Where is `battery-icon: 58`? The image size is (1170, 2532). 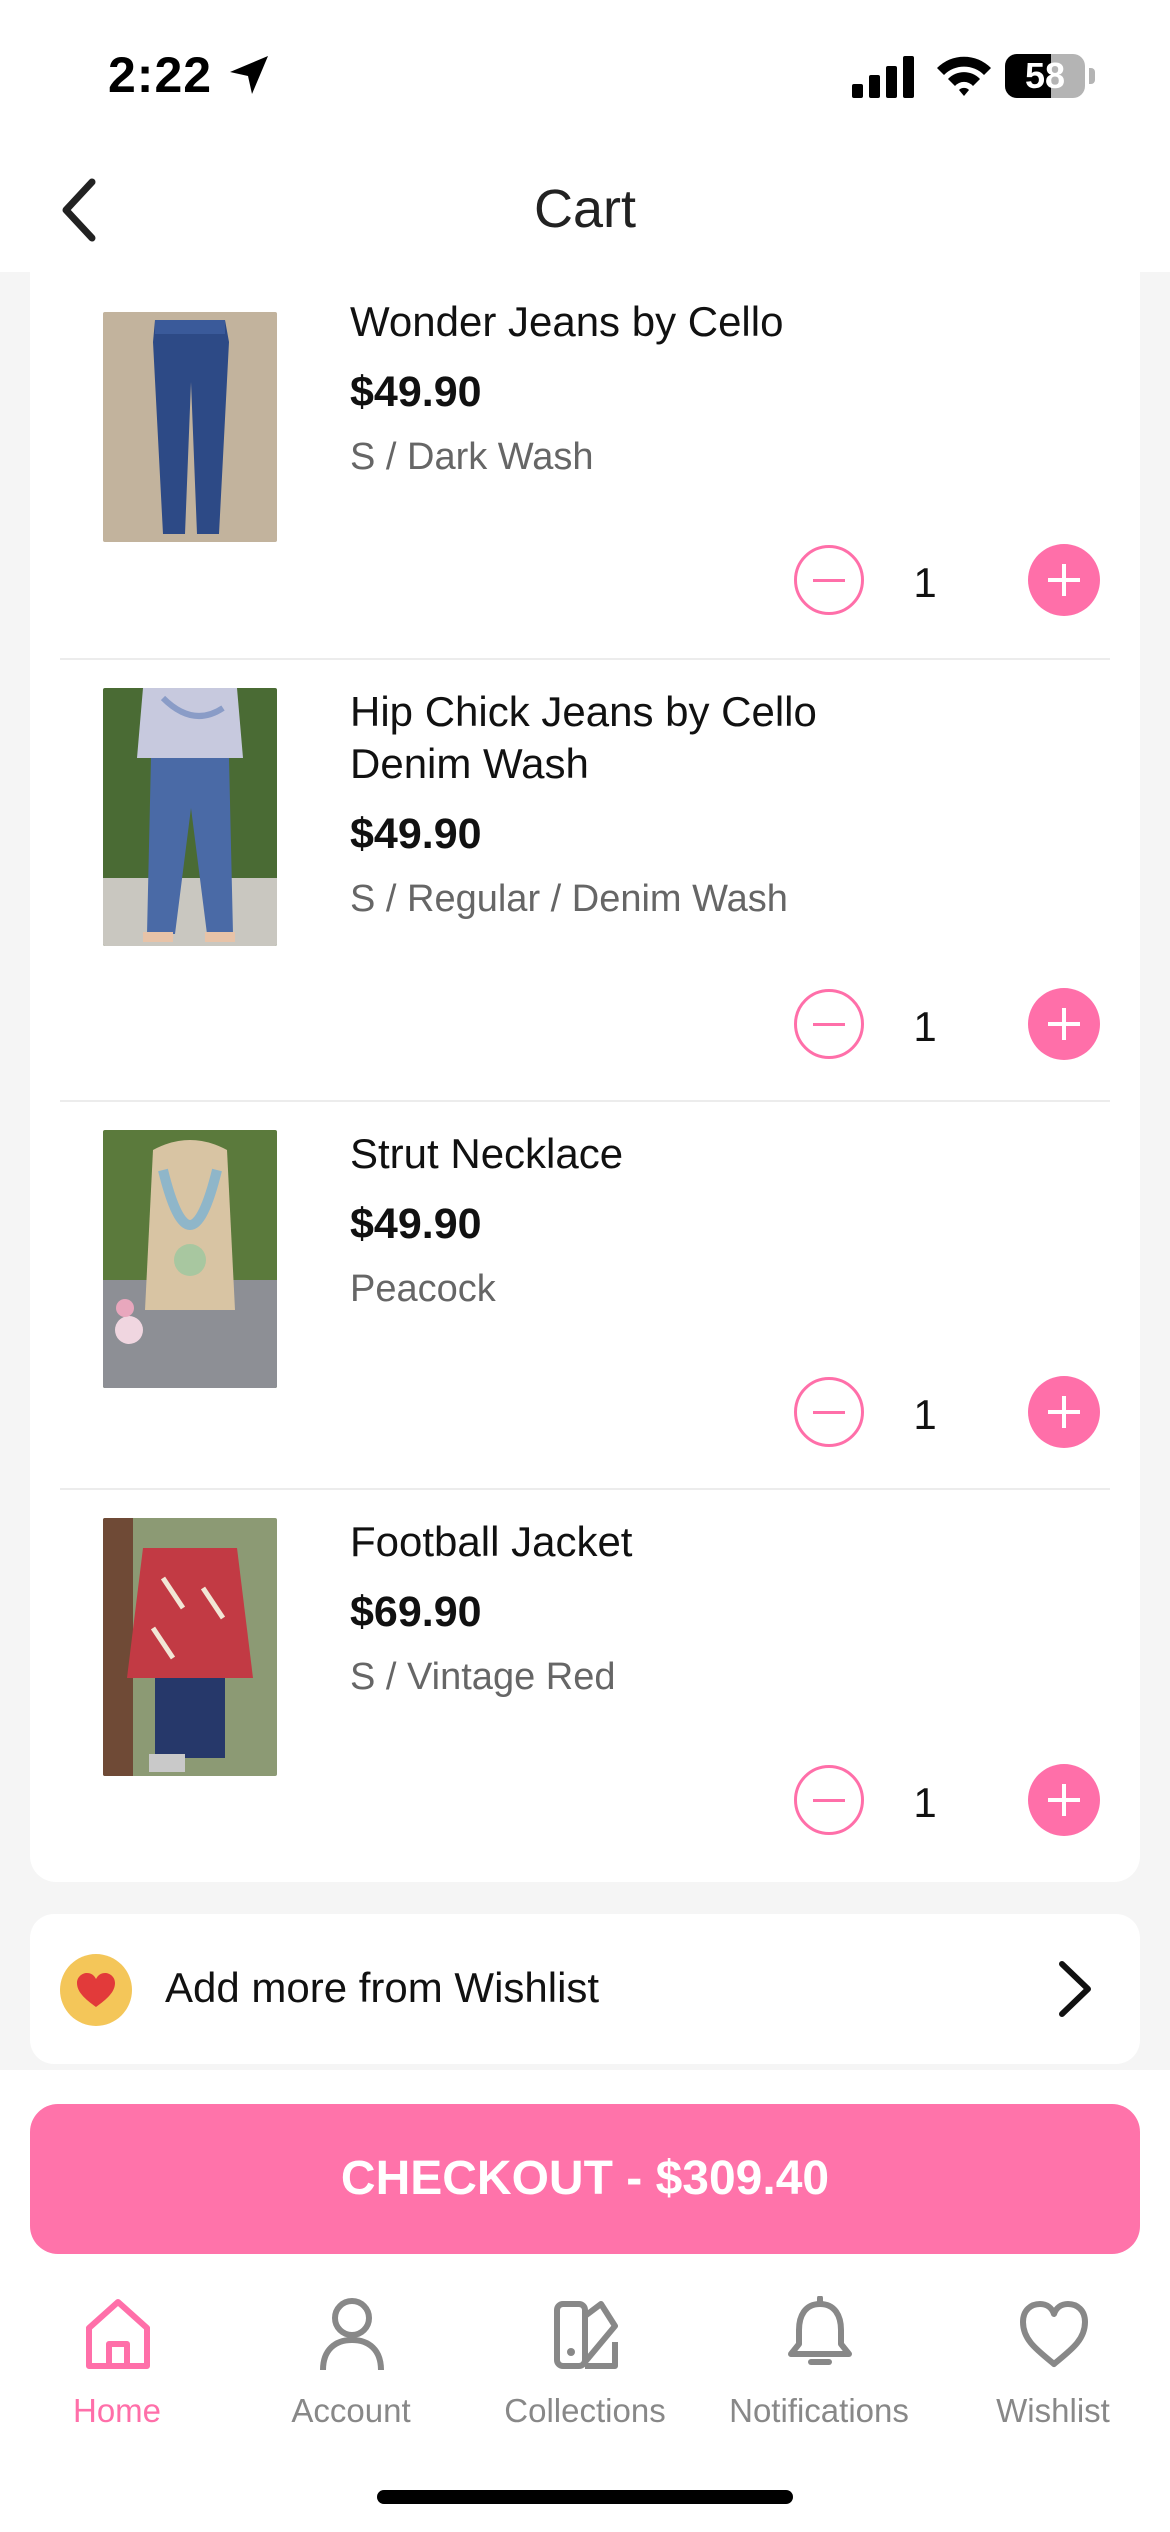
battery-icon: 58 is located at coordinates (1050, 76).